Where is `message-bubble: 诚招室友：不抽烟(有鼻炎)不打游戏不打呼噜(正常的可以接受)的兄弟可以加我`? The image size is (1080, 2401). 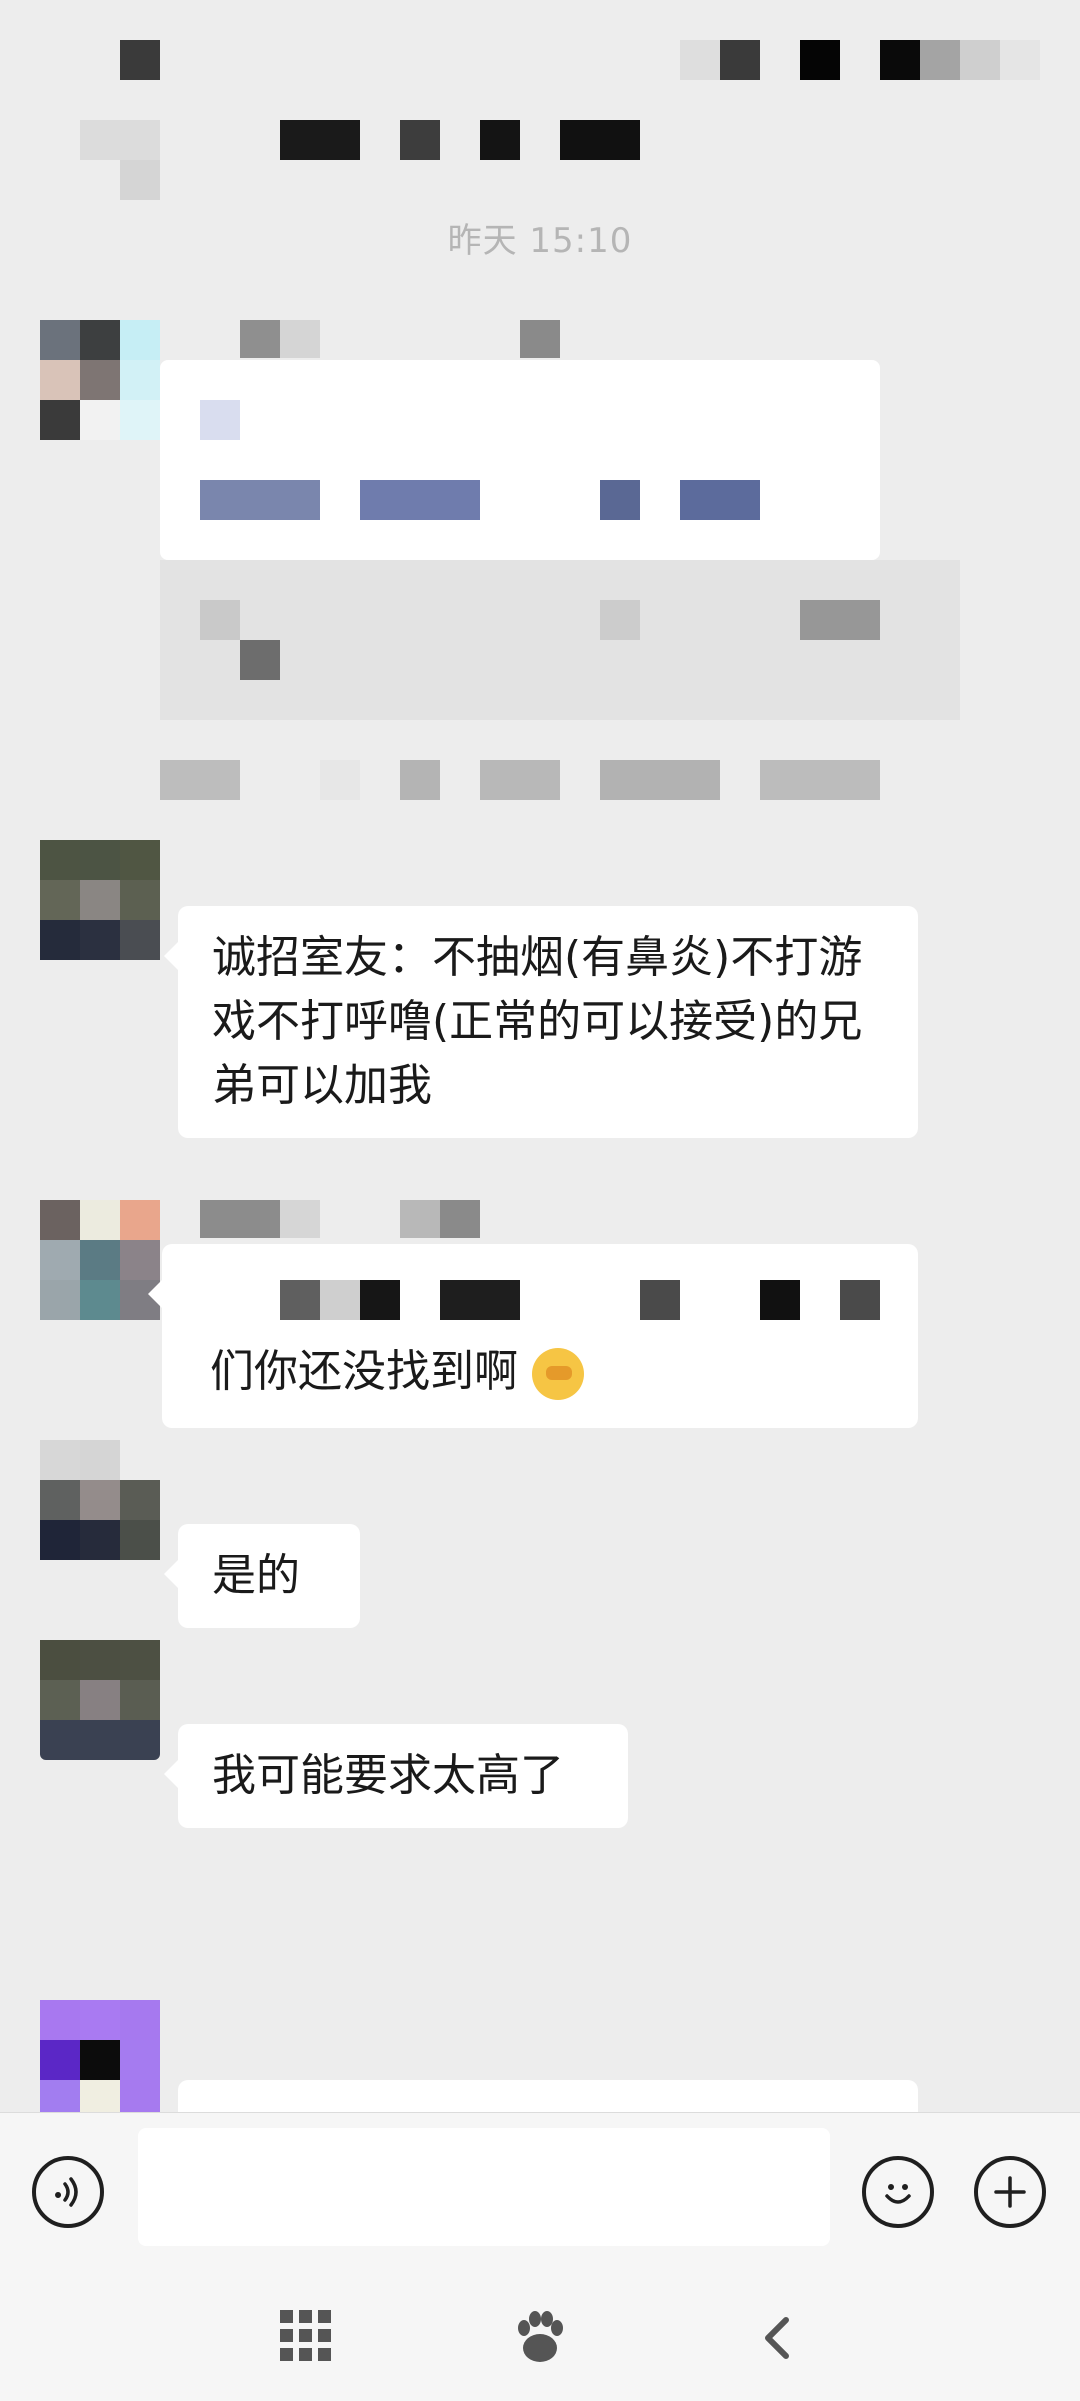 message-bubble: 诚招室友：不抽烟(有鼻炎)不打游戏不打呼噜(正常的可以接受)的兄弟可以加我 is located at coordinates (541, 1022).